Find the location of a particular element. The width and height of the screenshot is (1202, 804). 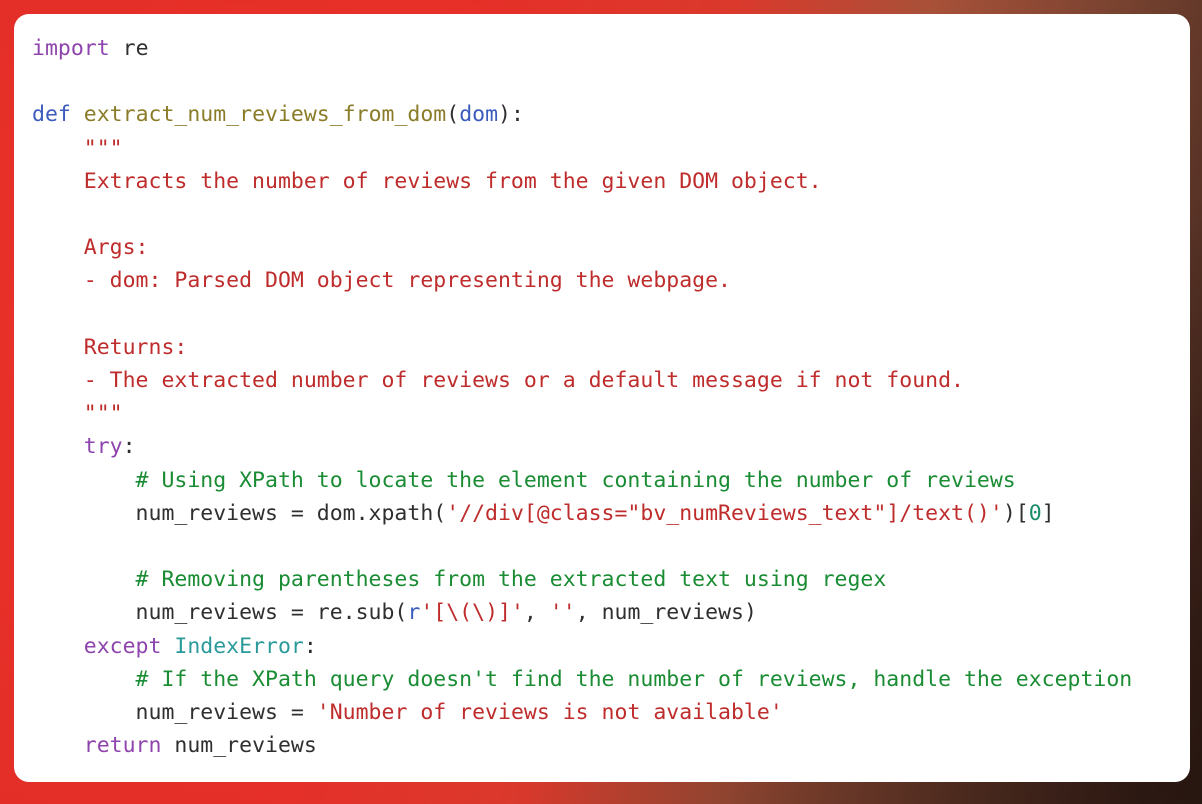

code-token-doc: Args: is located at coordinates (90, 248).